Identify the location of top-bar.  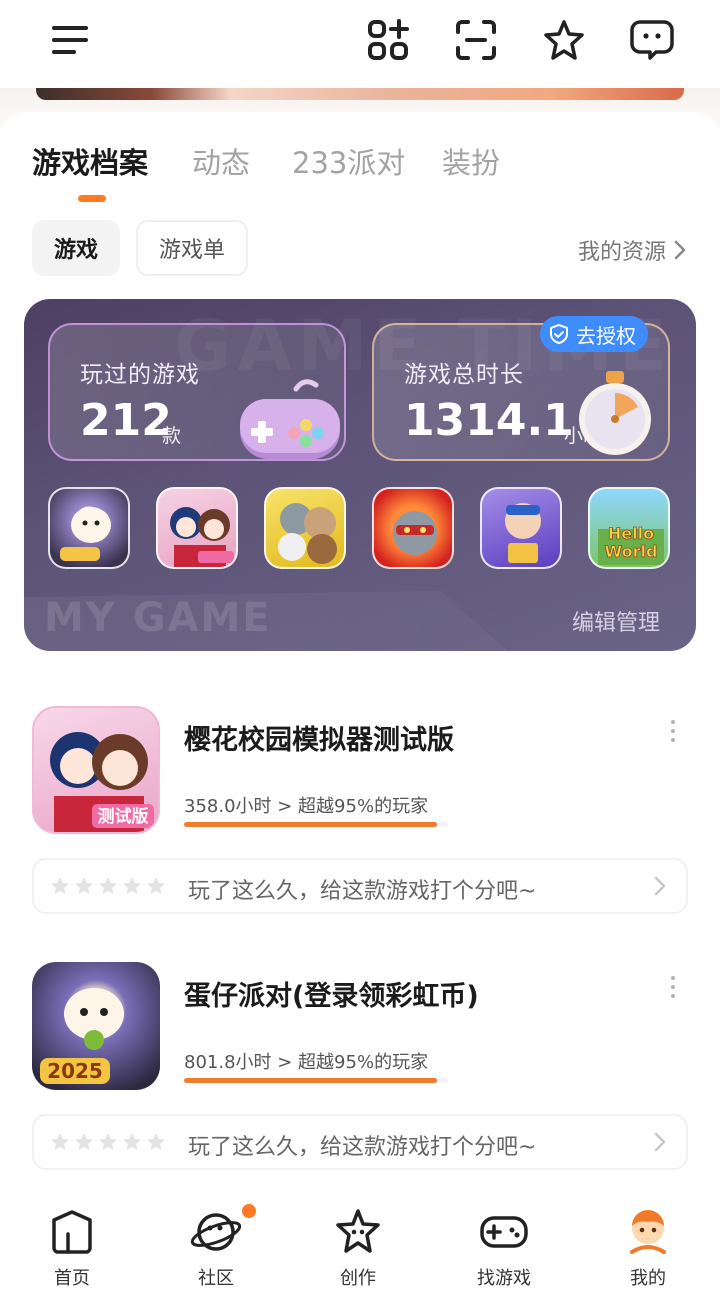
(360, 44).